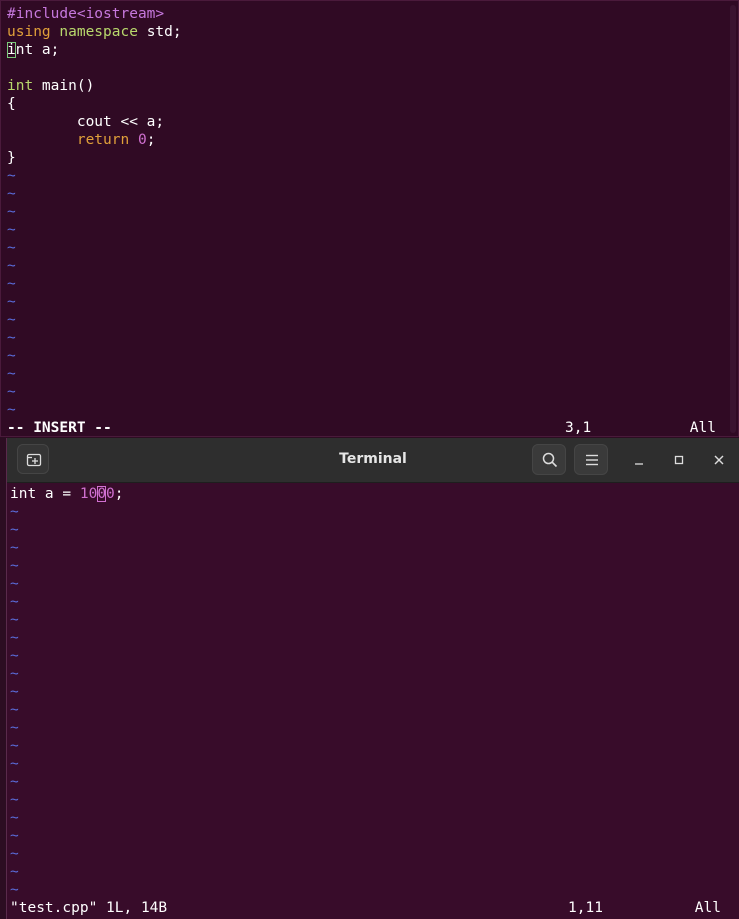  Describe the element at coordinates (719, 460) in the screenshot. I see `close-button` at that location.